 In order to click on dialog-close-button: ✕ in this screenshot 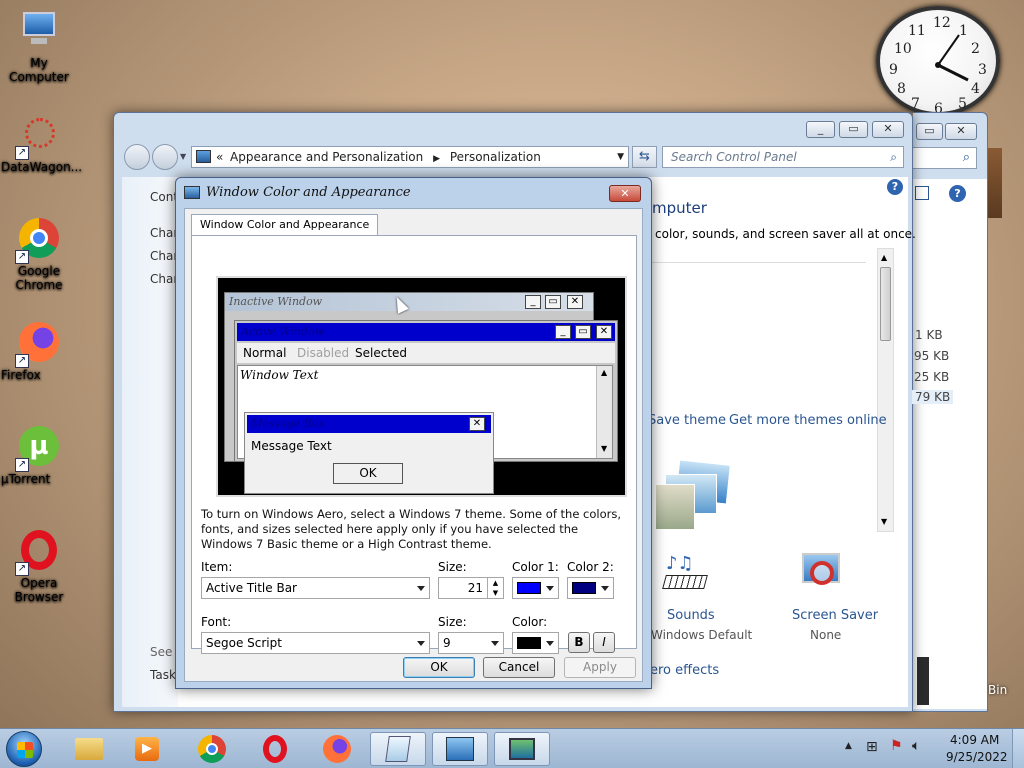, I will do `click(625, 193)`.